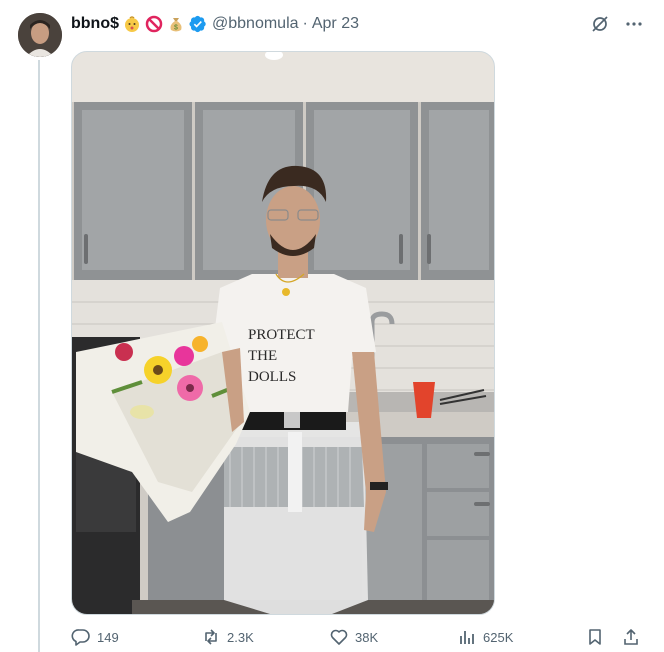  I want to click on views-button: 625K, so click(485, 637).